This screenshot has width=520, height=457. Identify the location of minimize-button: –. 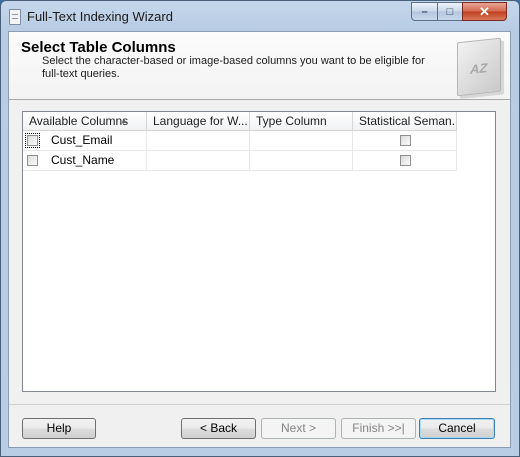
(424, 11).